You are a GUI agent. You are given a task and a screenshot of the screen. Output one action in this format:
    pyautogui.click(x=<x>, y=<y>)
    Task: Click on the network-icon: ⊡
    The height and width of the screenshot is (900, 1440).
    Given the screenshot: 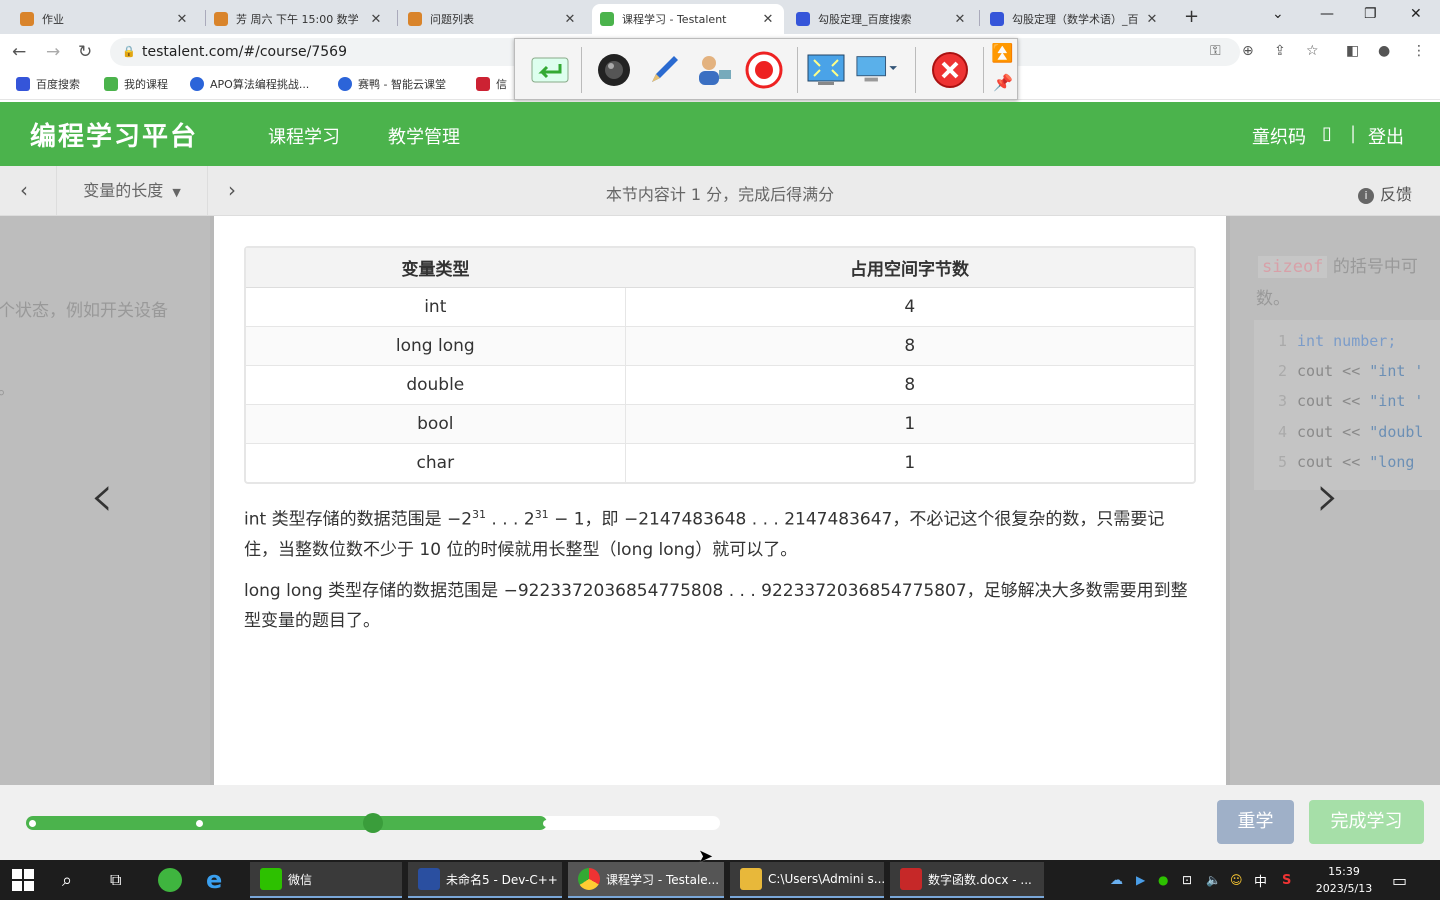 What is the action you would take?
    pyautogui.click(x=1187, y=880)
    